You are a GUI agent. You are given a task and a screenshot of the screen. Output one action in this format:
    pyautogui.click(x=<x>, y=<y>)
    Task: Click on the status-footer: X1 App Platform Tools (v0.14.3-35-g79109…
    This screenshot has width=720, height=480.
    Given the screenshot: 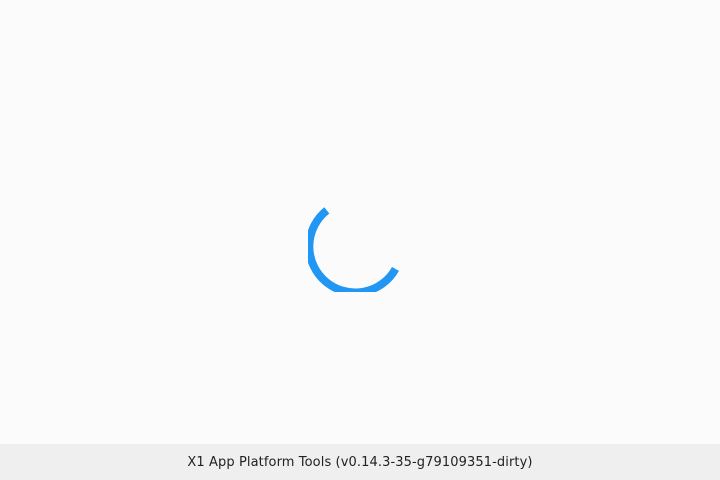 What is the action you would take?
    pyautogui.click(x=360, y=462)
    